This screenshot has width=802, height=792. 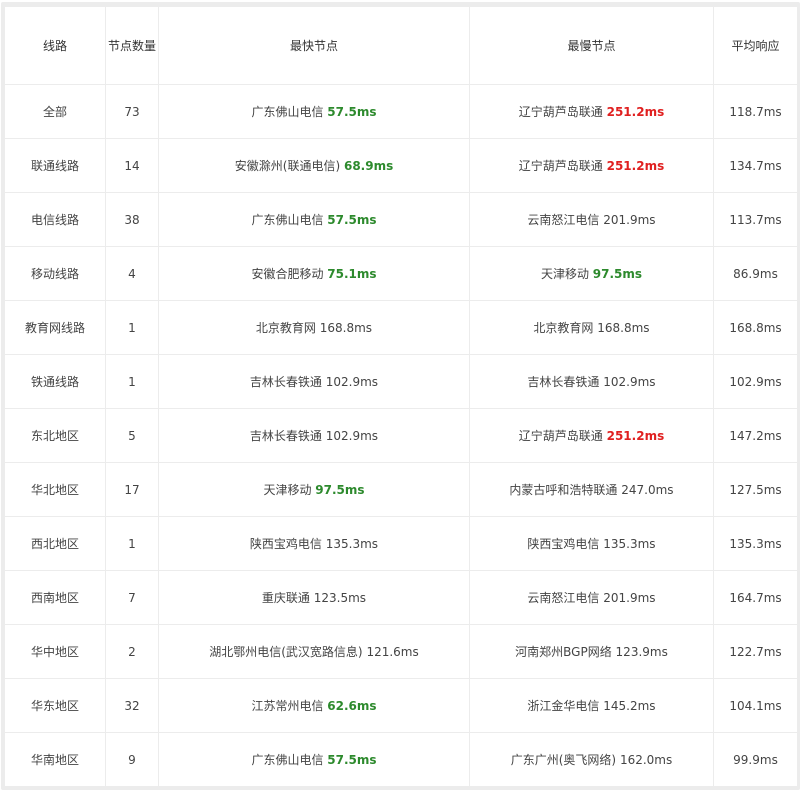 What do you see at coordinates (755, 219) in the screenshot?
I see `cell-average: 113.7ms` at bounding box center [755, 219].